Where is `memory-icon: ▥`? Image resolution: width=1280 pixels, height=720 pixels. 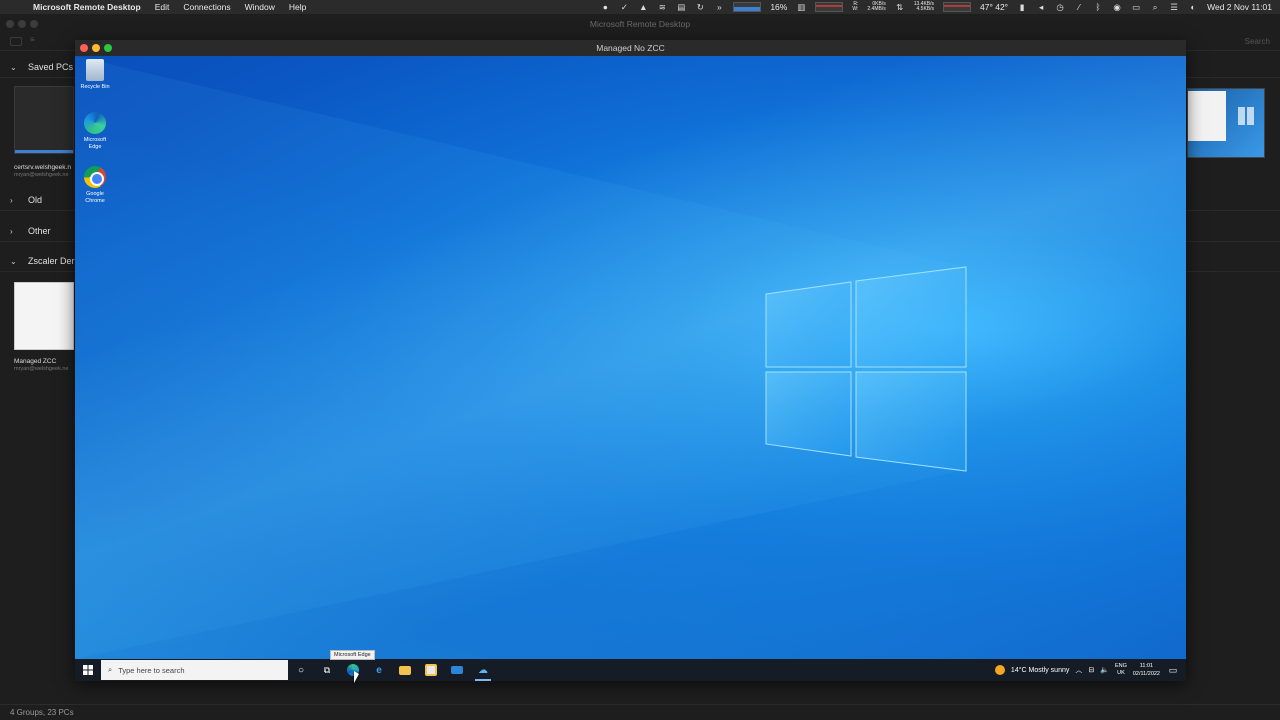
memory-icon: ▥ is located at coordinates (801, 7).